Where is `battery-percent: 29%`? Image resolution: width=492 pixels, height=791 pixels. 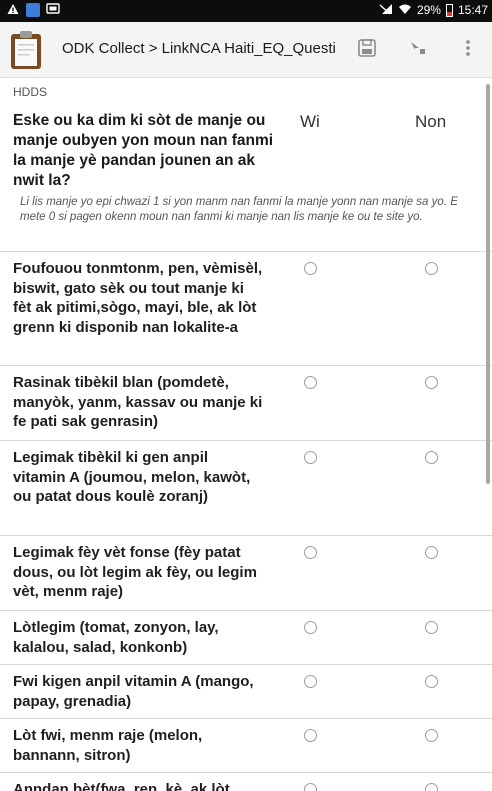
battery-percent: 29% is located at coordinates (428, 10).